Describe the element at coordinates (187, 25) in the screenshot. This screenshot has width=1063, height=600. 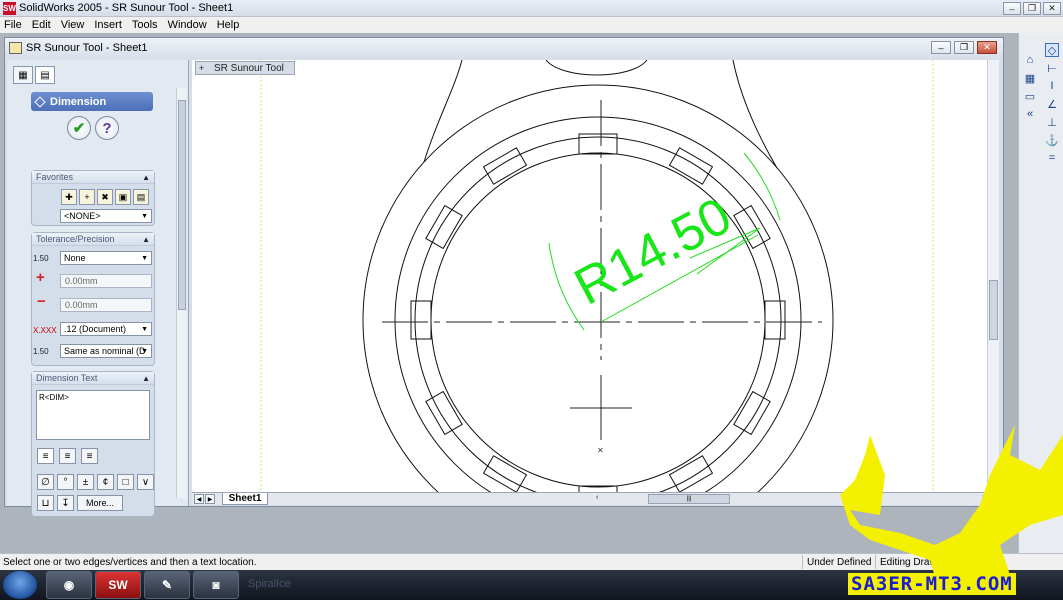
I see `menu-window: Window` at that location.